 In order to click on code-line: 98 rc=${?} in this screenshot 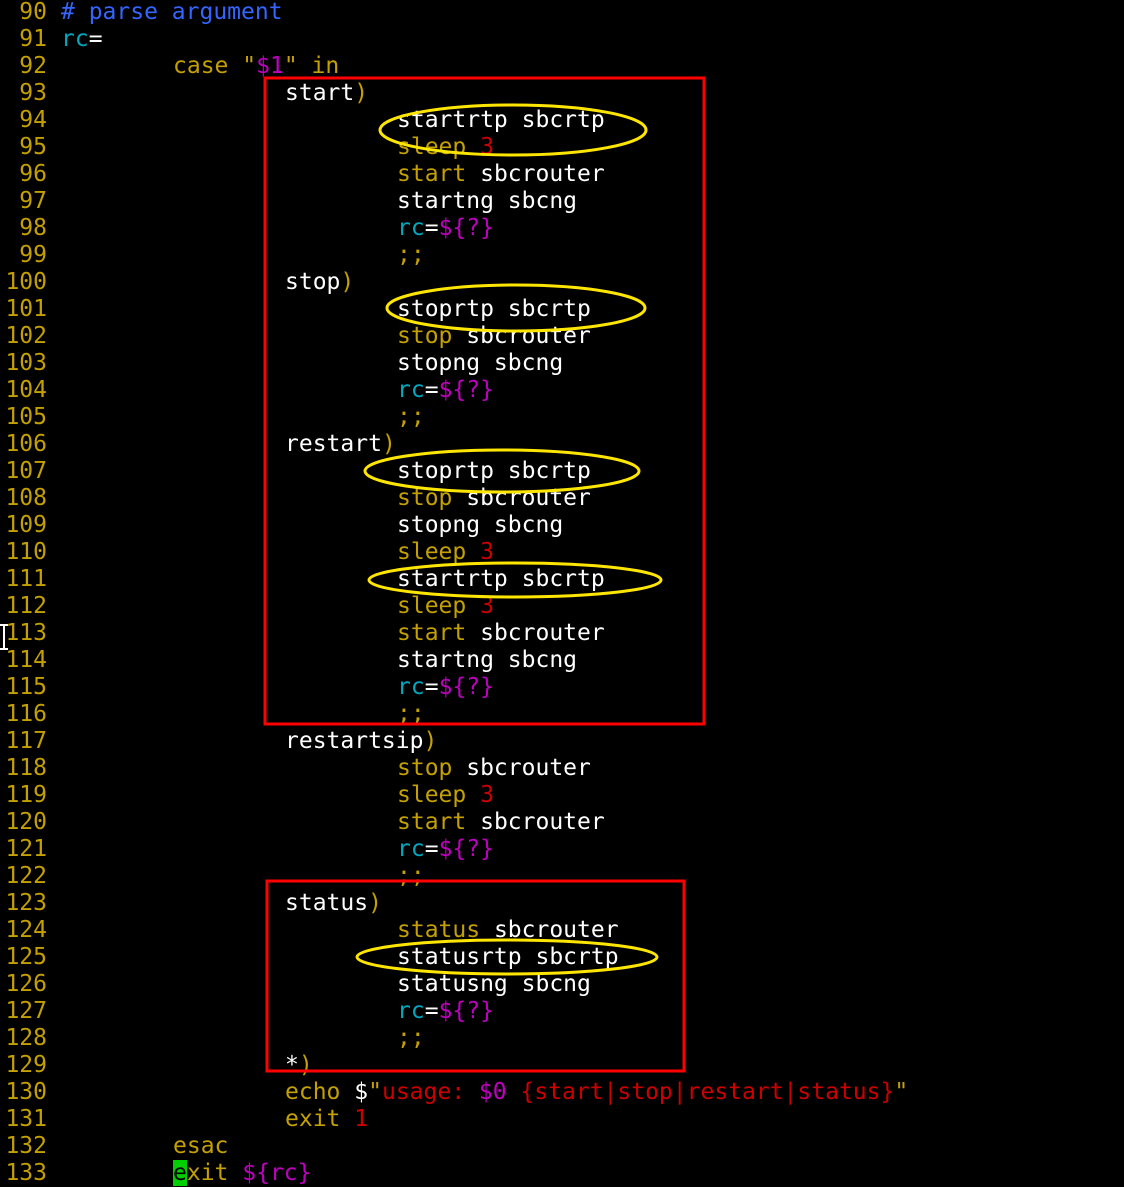, I will do `click(562, 228)`.